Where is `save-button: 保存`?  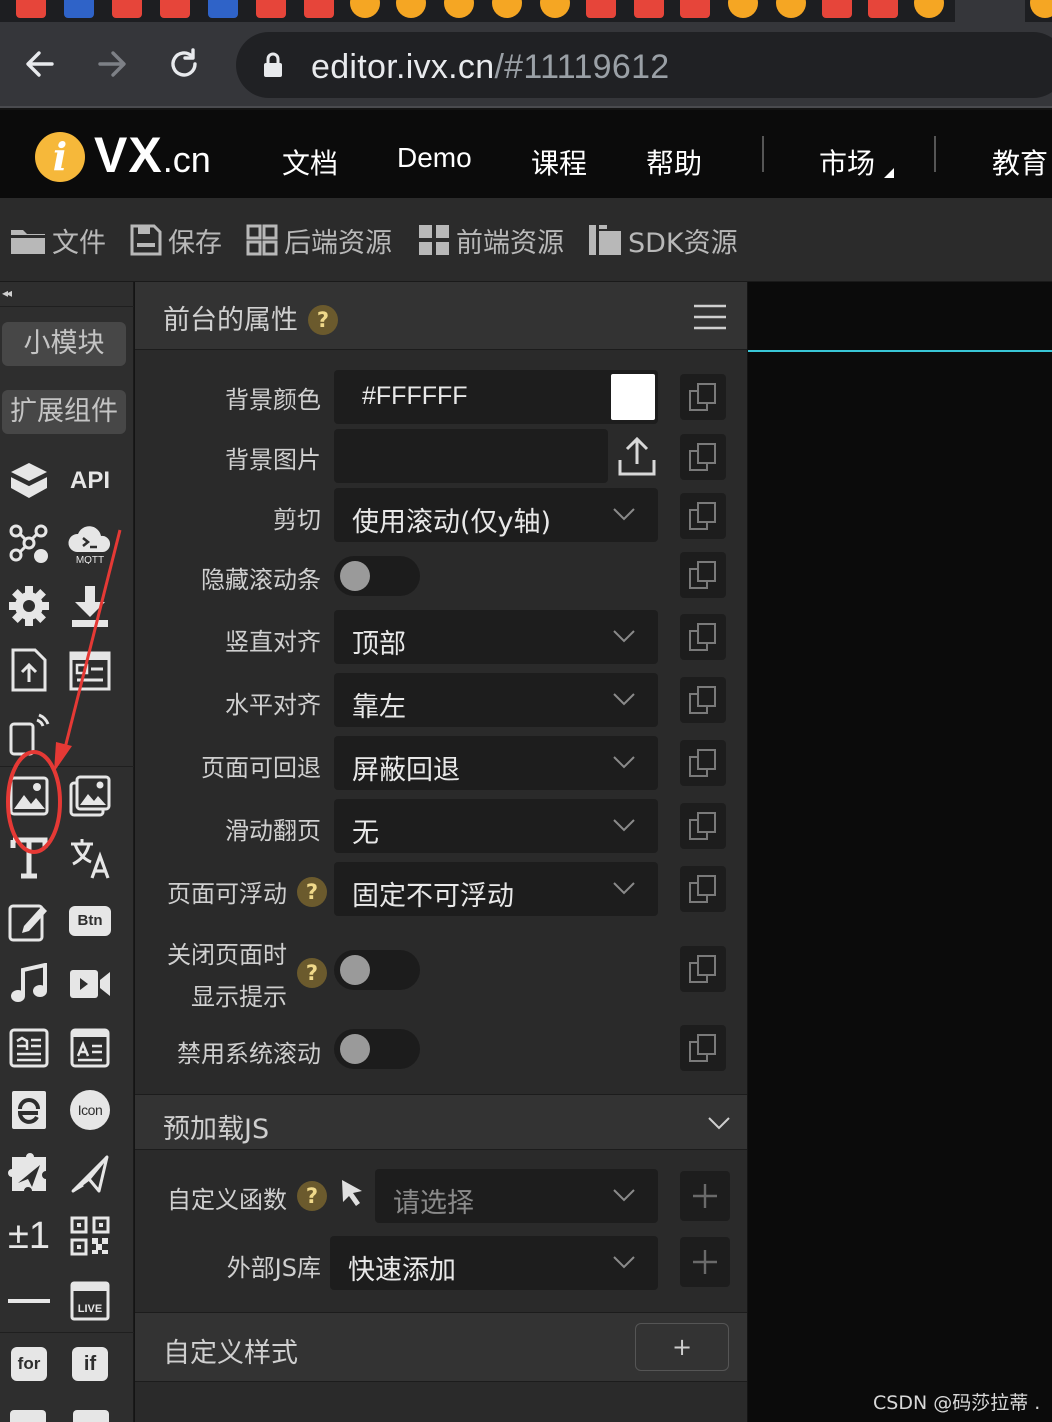 save-button: 保存 is located at coordinates (176, 240).